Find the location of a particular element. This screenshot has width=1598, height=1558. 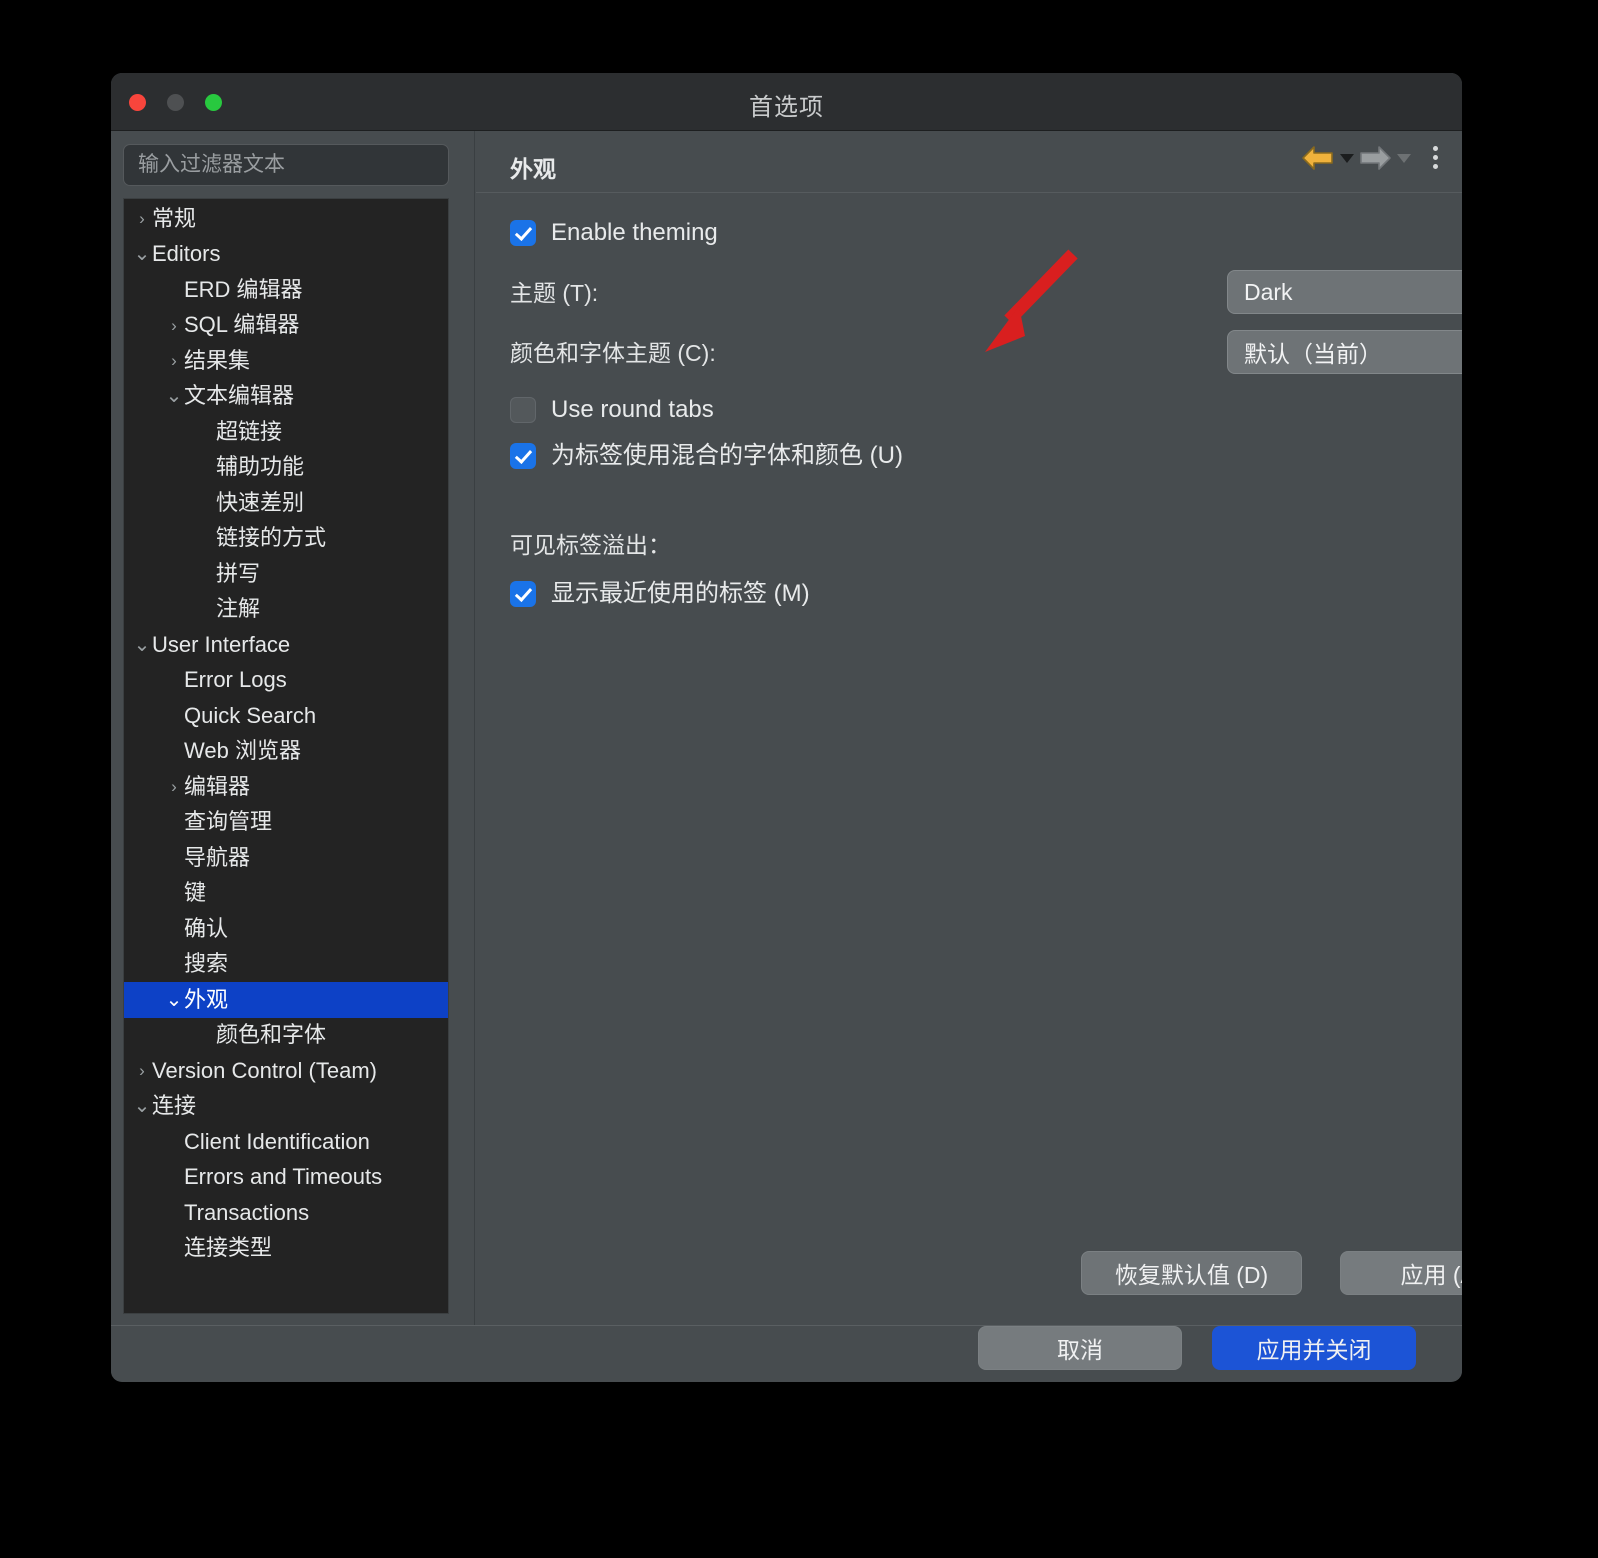

tree-item: › 常规 is located at coordinates (286, 219).